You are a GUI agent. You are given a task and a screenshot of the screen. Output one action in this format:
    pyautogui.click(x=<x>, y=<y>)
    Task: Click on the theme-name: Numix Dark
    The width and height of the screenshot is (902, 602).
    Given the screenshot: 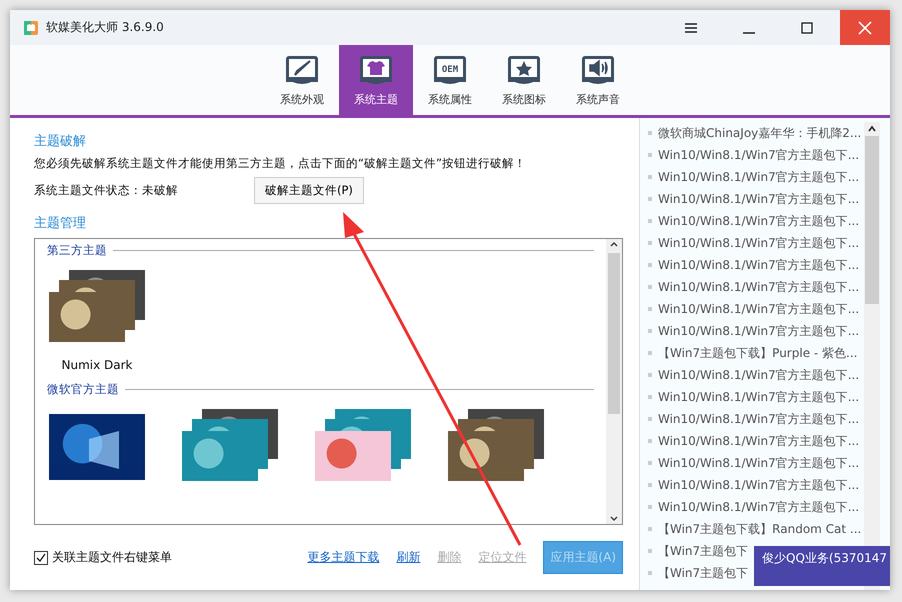 What is the action you would take?
    pyautogui.click(x=97, y=365)
    